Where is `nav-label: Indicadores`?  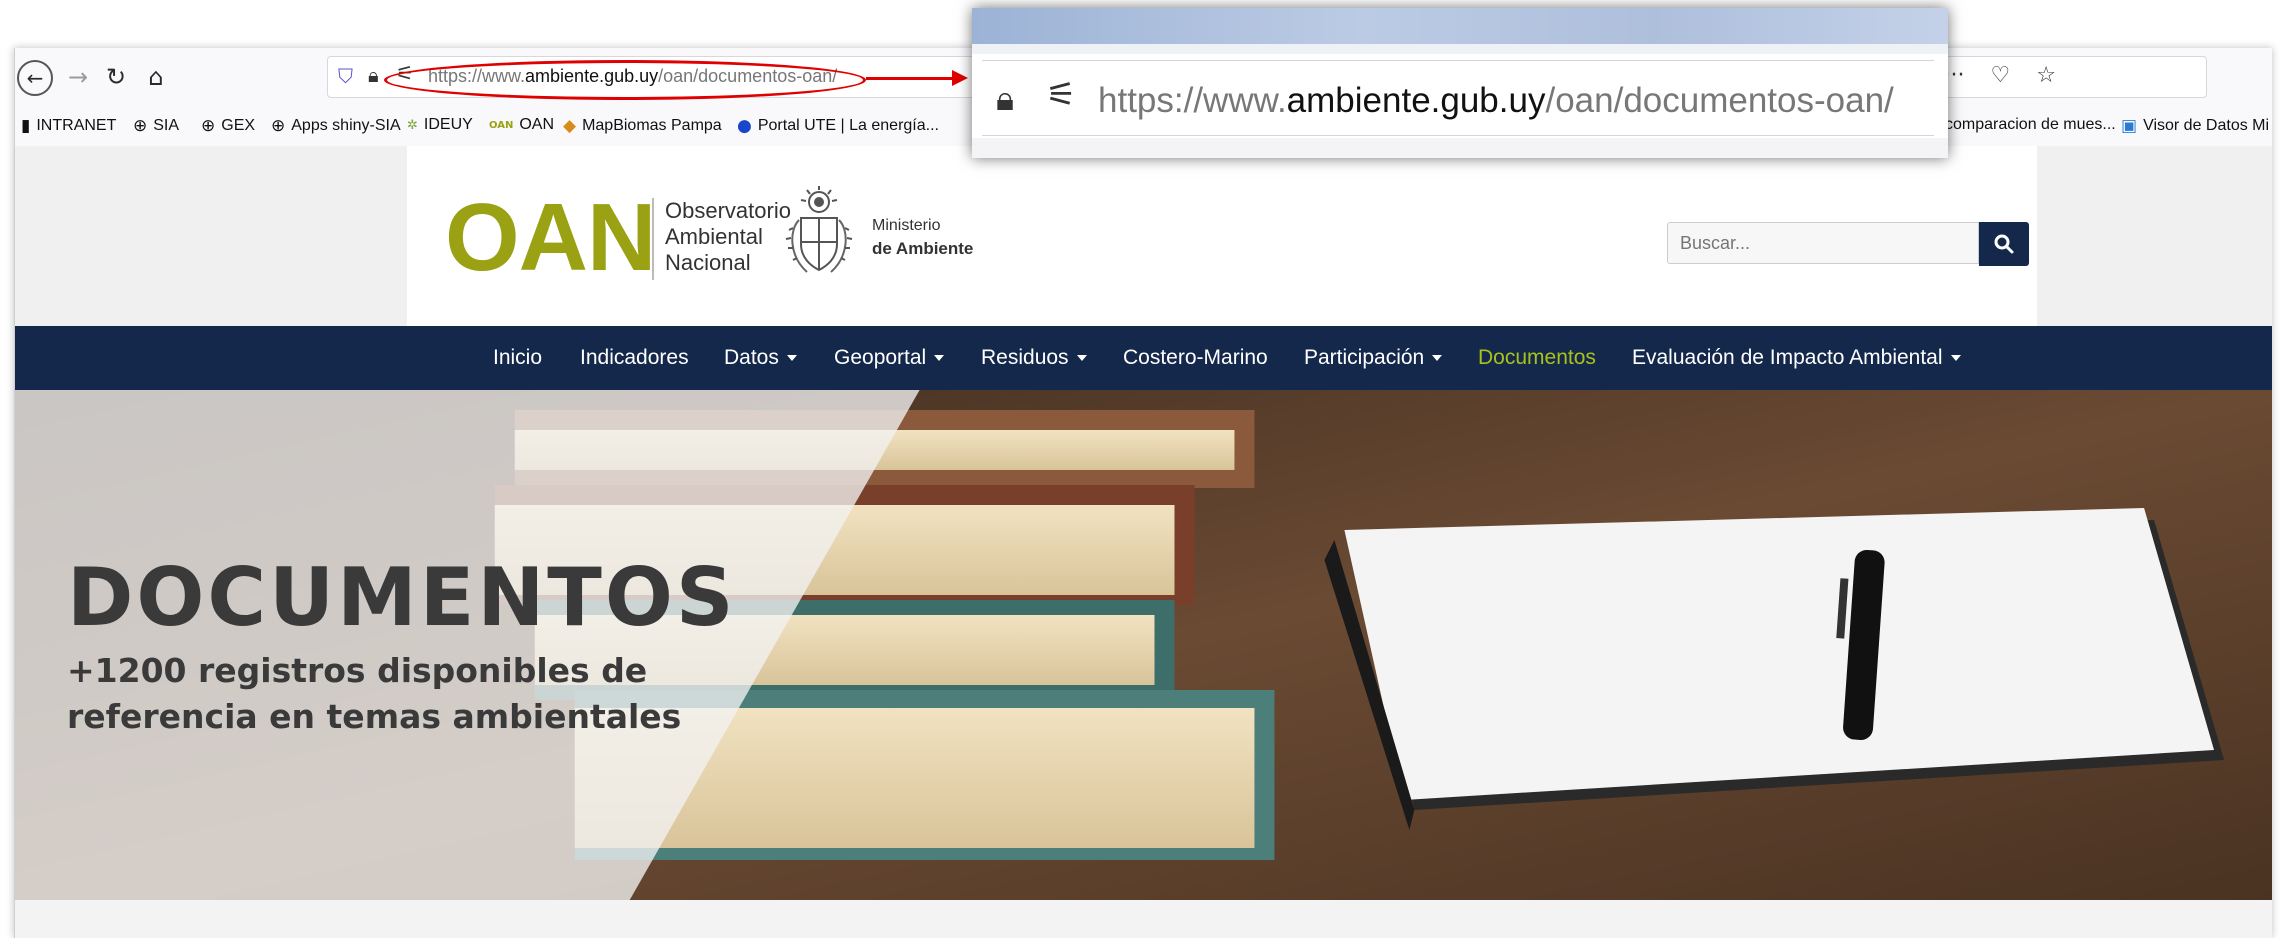 nav-label: Indicadores is located at coordinates (634, 357).